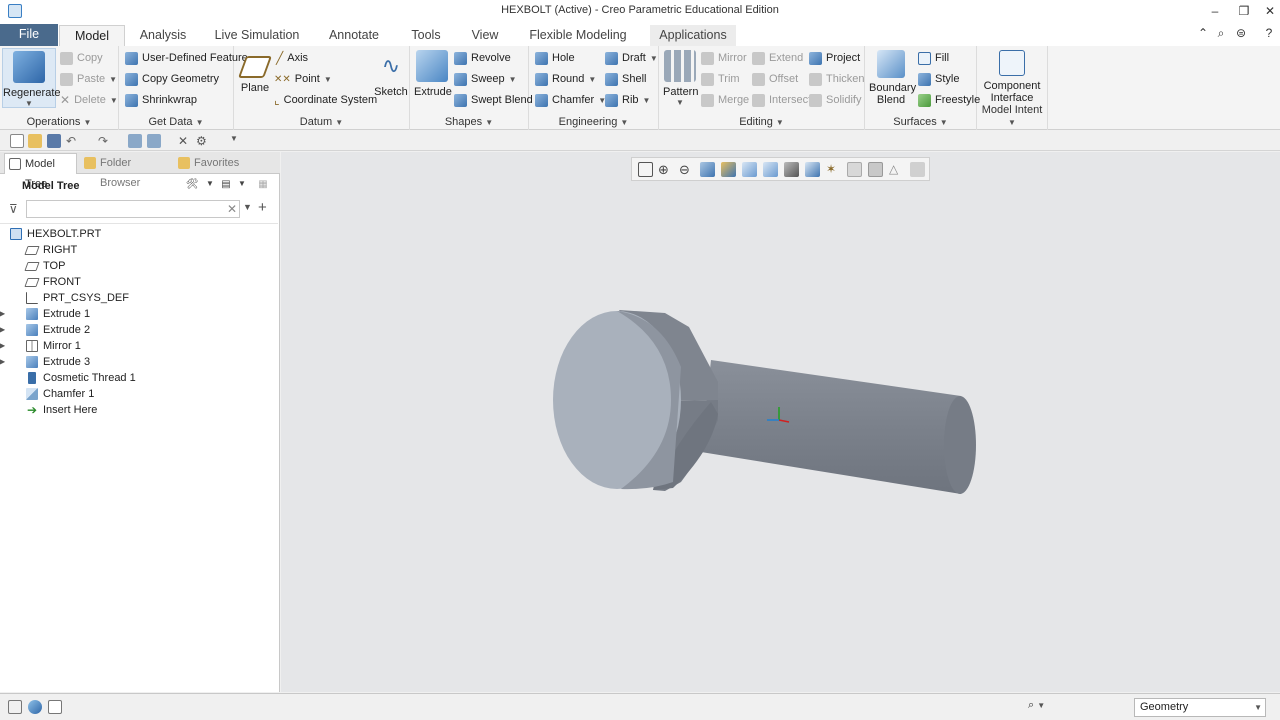 The image size is (1280, 720). What do you see at coordinates (263, 186) in the screenshot?
I see `tree-columns-icon: ▦` at bounding box center [263, 186].